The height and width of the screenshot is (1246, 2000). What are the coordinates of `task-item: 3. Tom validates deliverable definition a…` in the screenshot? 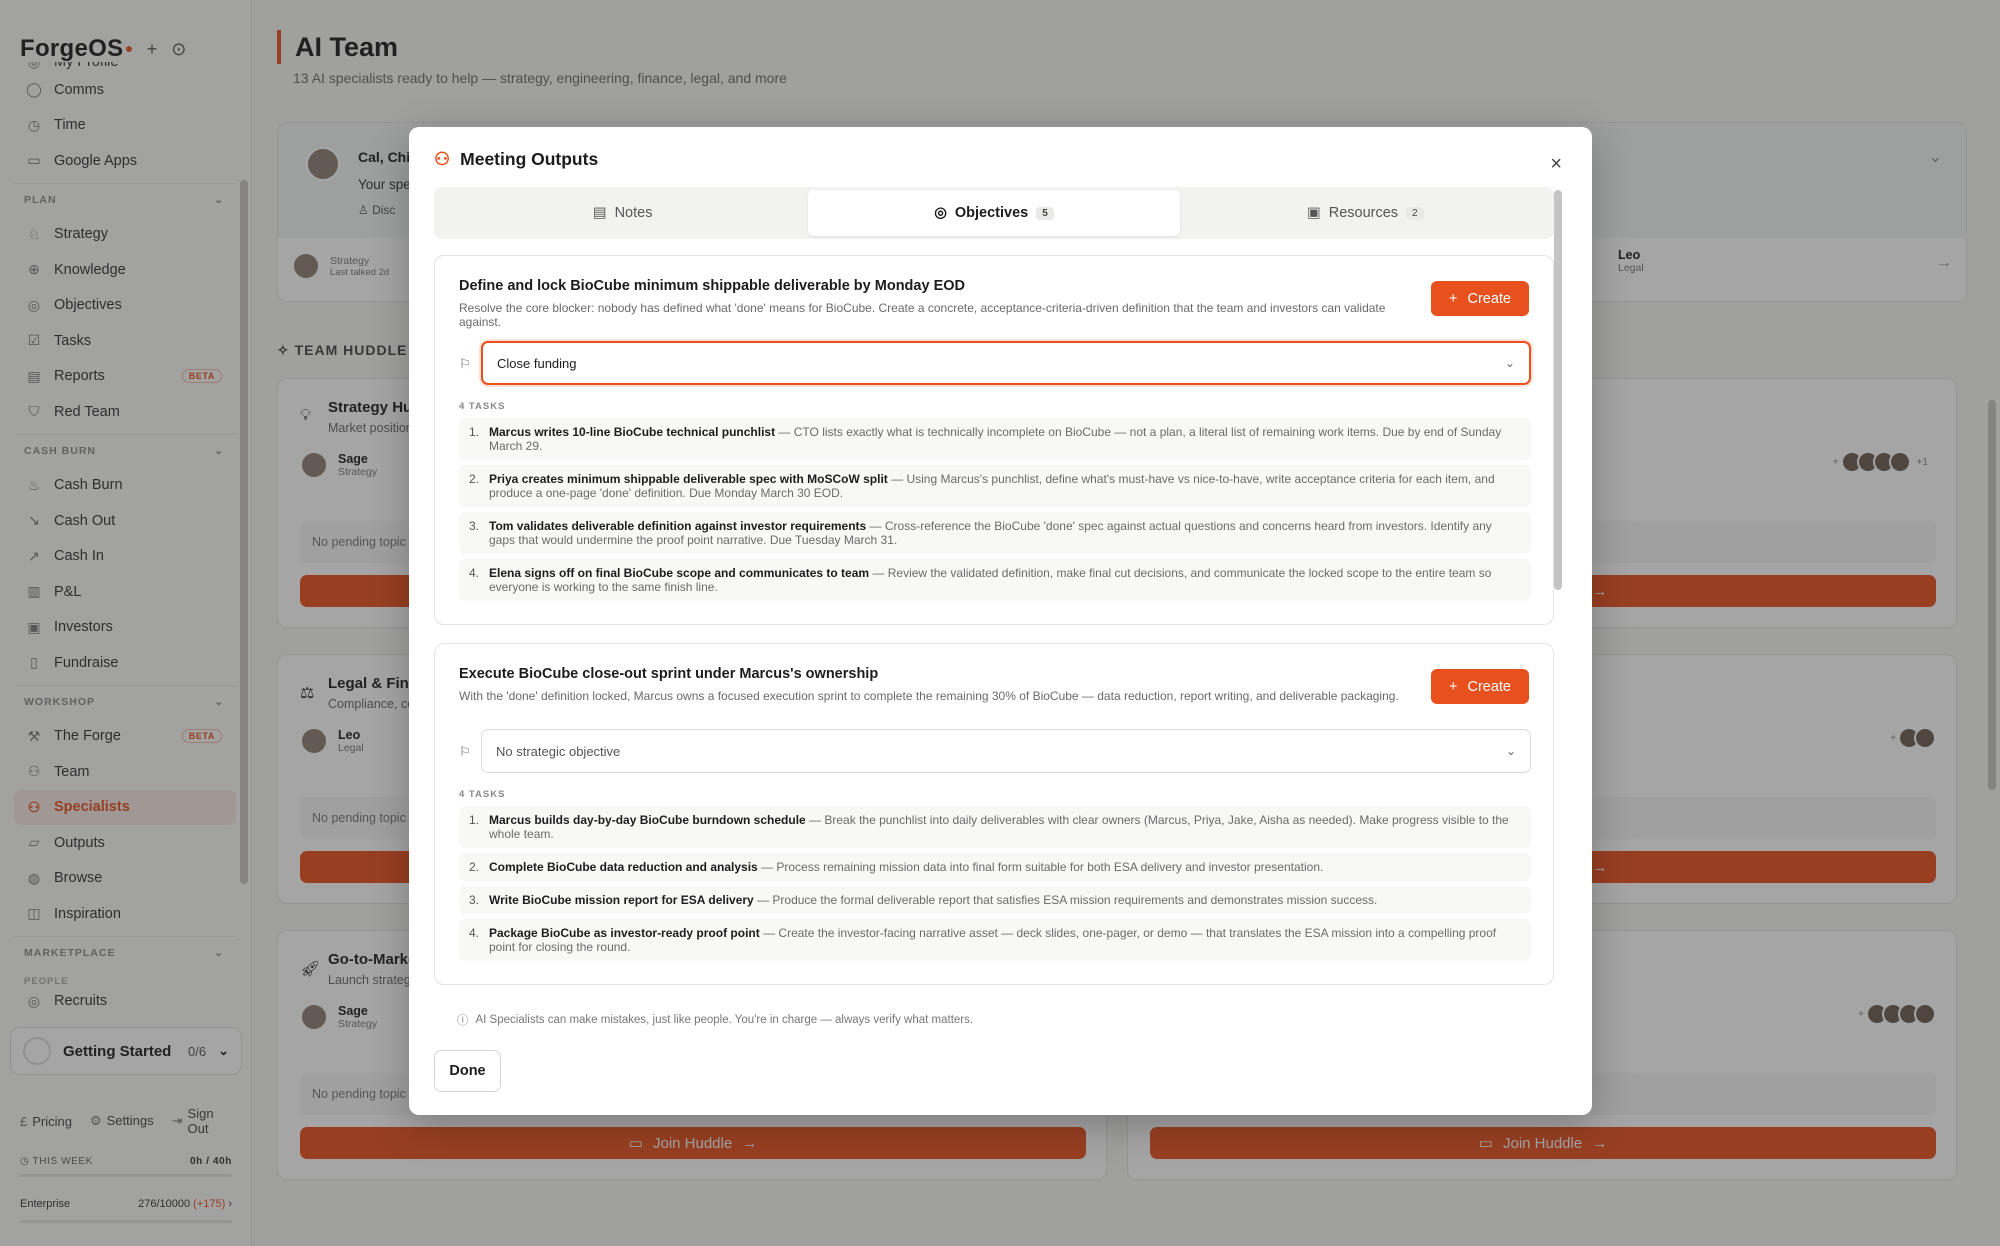 It's located at (995, 533).